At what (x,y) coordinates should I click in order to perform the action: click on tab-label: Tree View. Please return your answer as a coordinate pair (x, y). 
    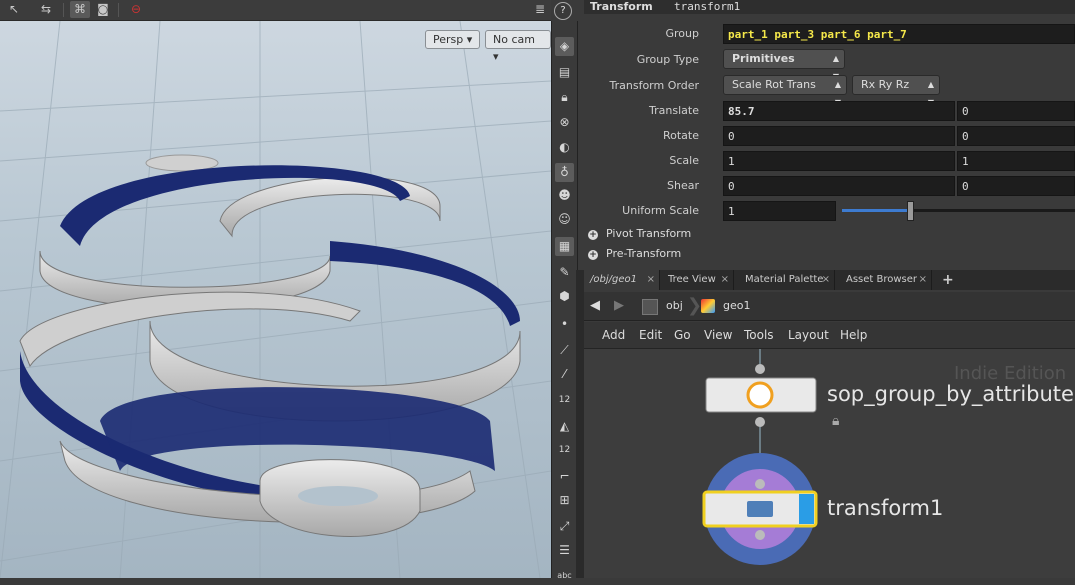
    Looking at the image, I should click on (692, 279).